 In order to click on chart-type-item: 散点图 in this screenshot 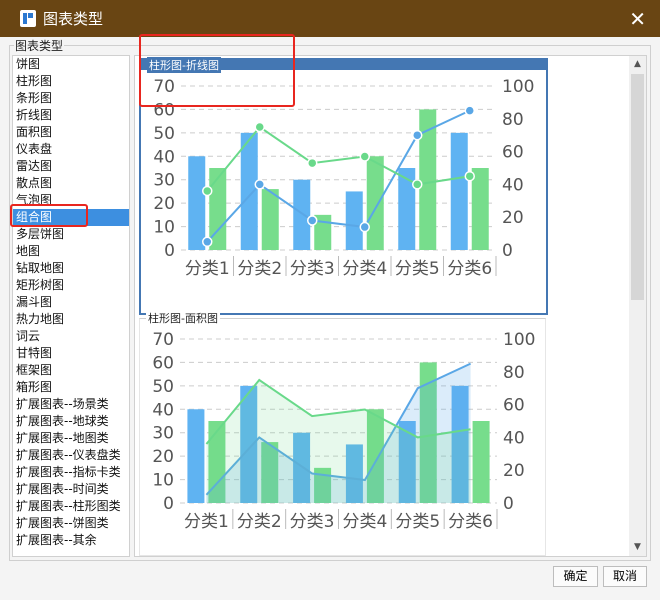, I will do `click(71, 183)`.